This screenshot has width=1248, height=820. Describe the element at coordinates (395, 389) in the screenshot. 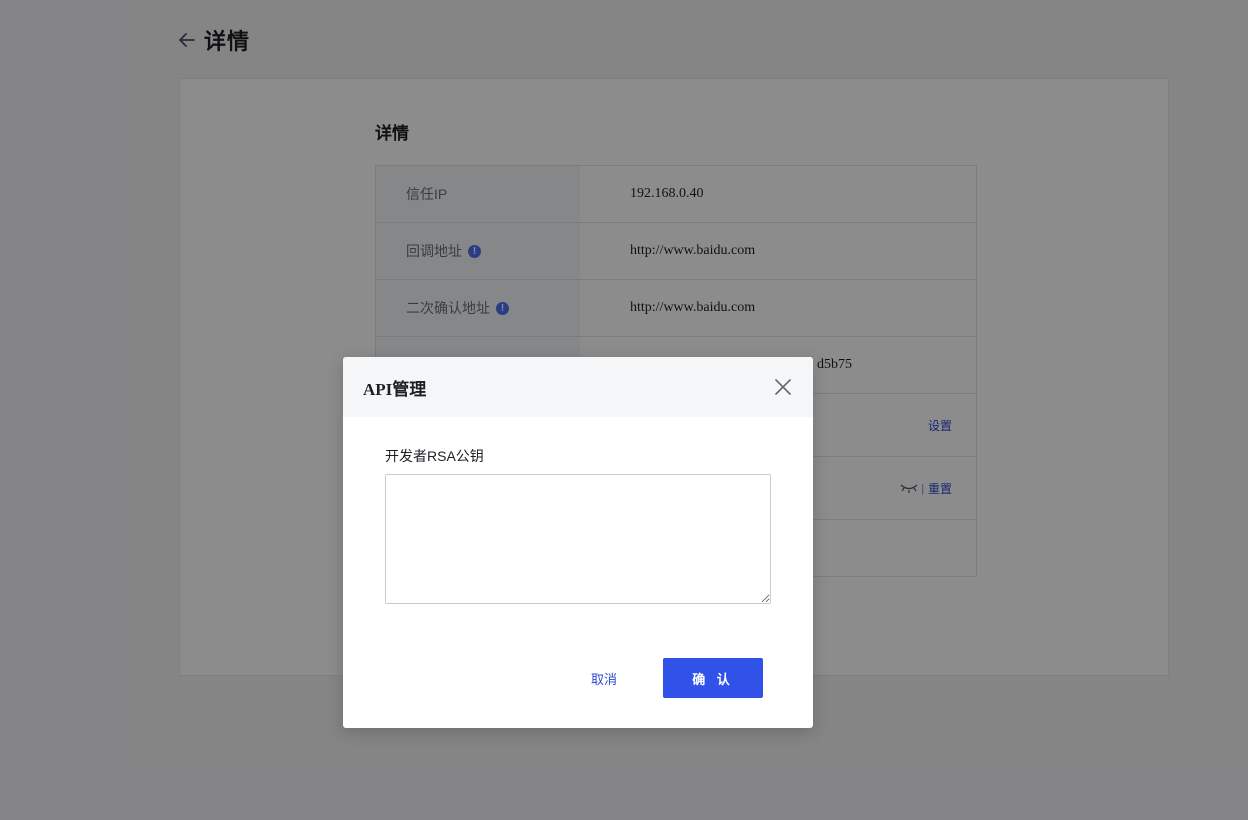

I see `modal-title: API管理` at that location.